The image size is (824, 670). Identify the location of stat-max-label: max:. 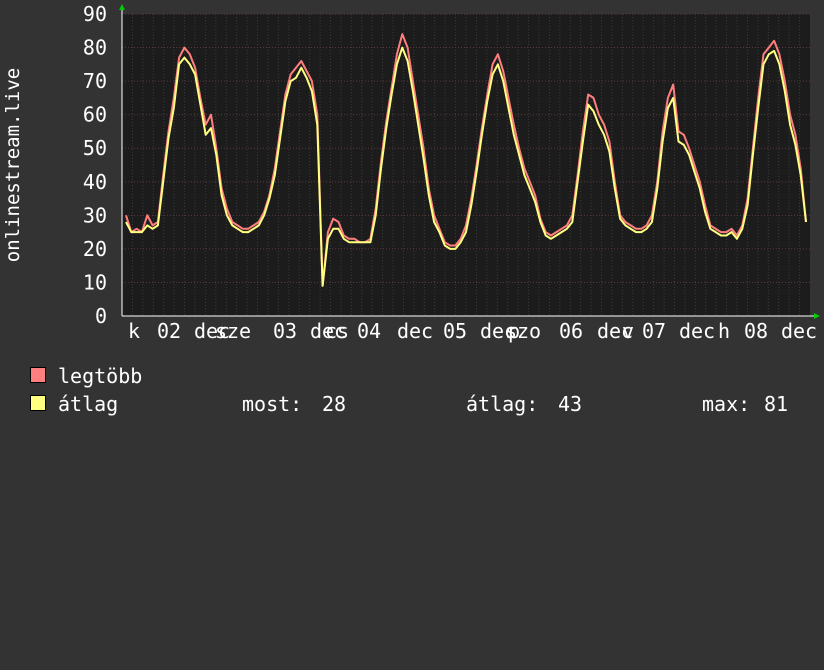
(726, 404).